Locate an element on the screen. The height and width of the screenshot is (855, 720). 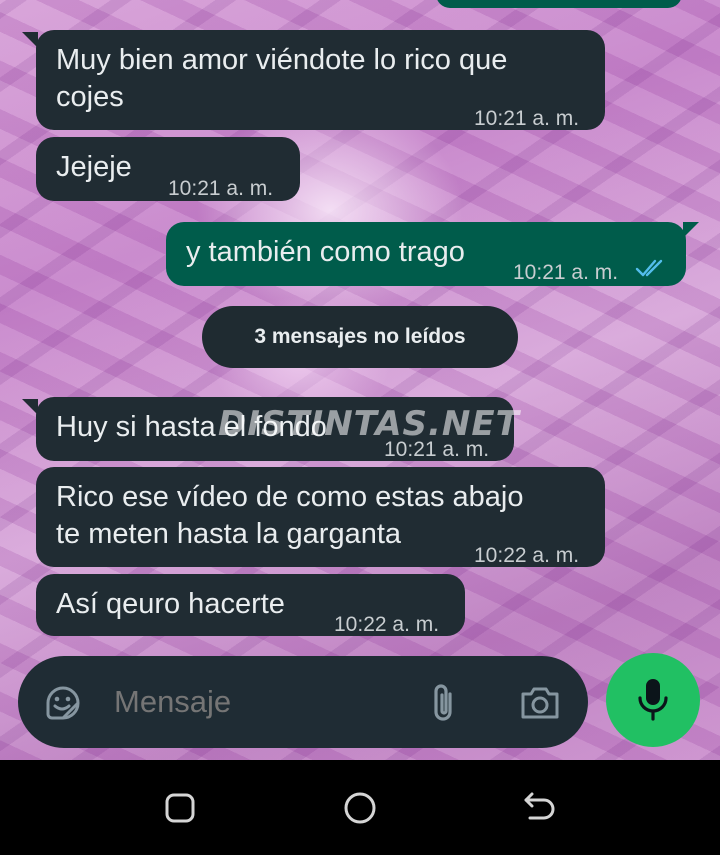
message-bubble-outgoing: y también como trago 10:21 a. m. is located at coordinates (426, 254).